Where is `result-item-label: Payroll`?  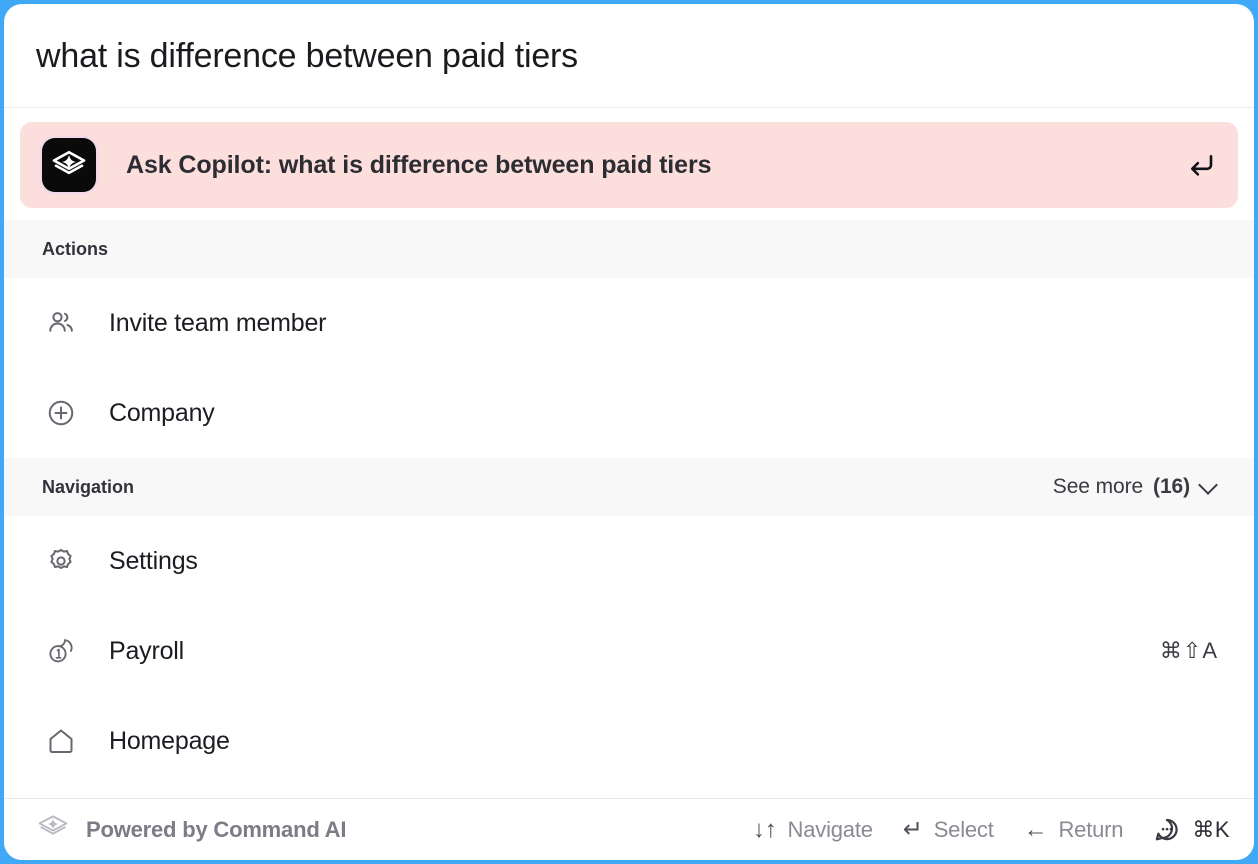 result-item-label: Payroll is located at coordinates (147, 650).